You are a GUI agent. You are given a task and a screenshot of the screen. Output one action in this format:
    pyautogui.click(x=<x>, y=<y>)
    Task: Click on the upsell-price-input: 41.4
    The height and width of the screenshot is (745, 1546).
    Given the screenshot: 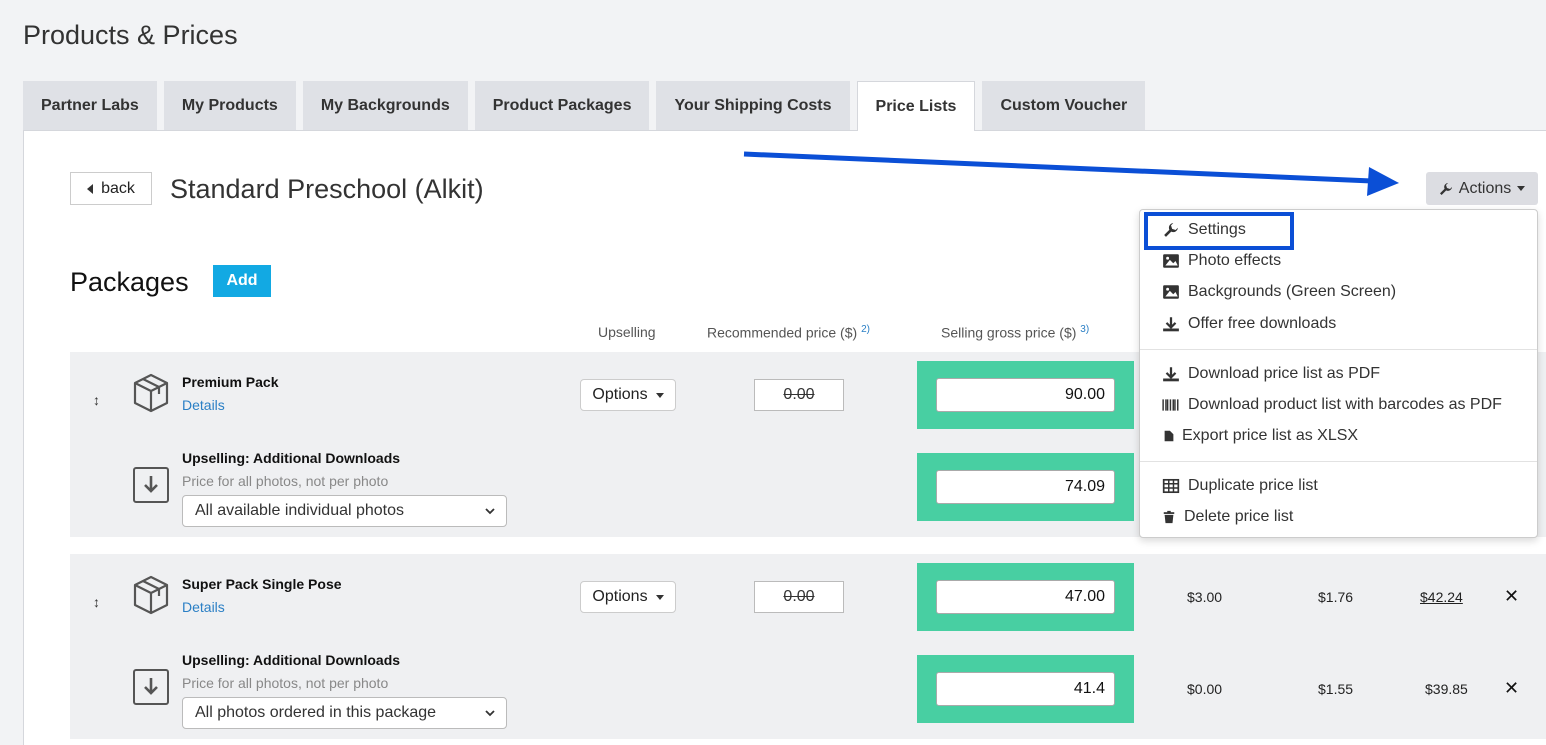 What is the action you would take?
    pyautogui.click(x=1025, y=689)
    